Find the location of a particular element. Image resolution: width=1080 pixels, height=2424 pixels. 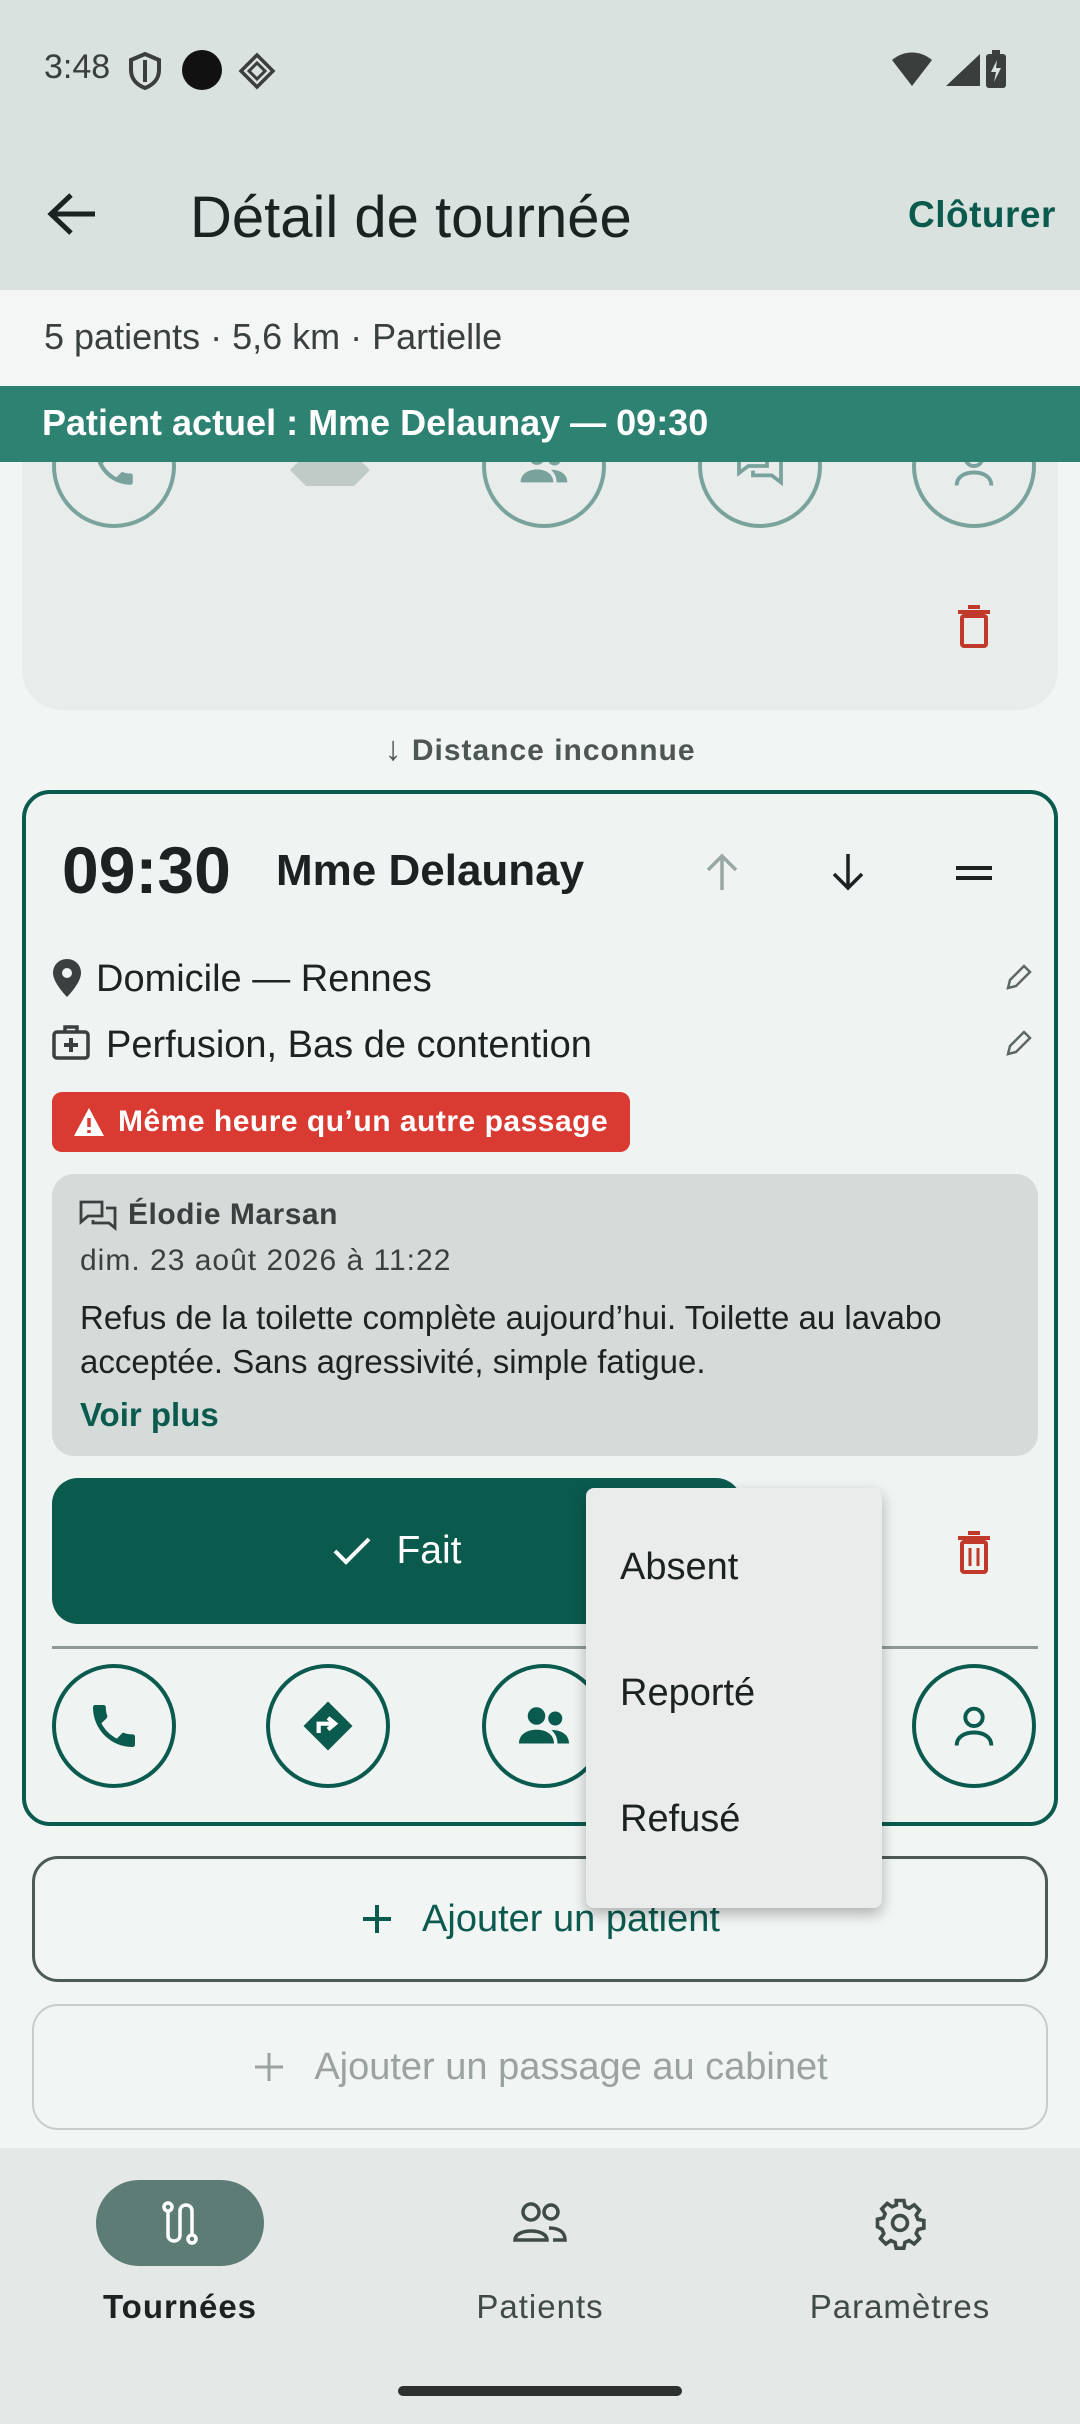

nav-label: Paramètres is located at coordinates (900, 2306).